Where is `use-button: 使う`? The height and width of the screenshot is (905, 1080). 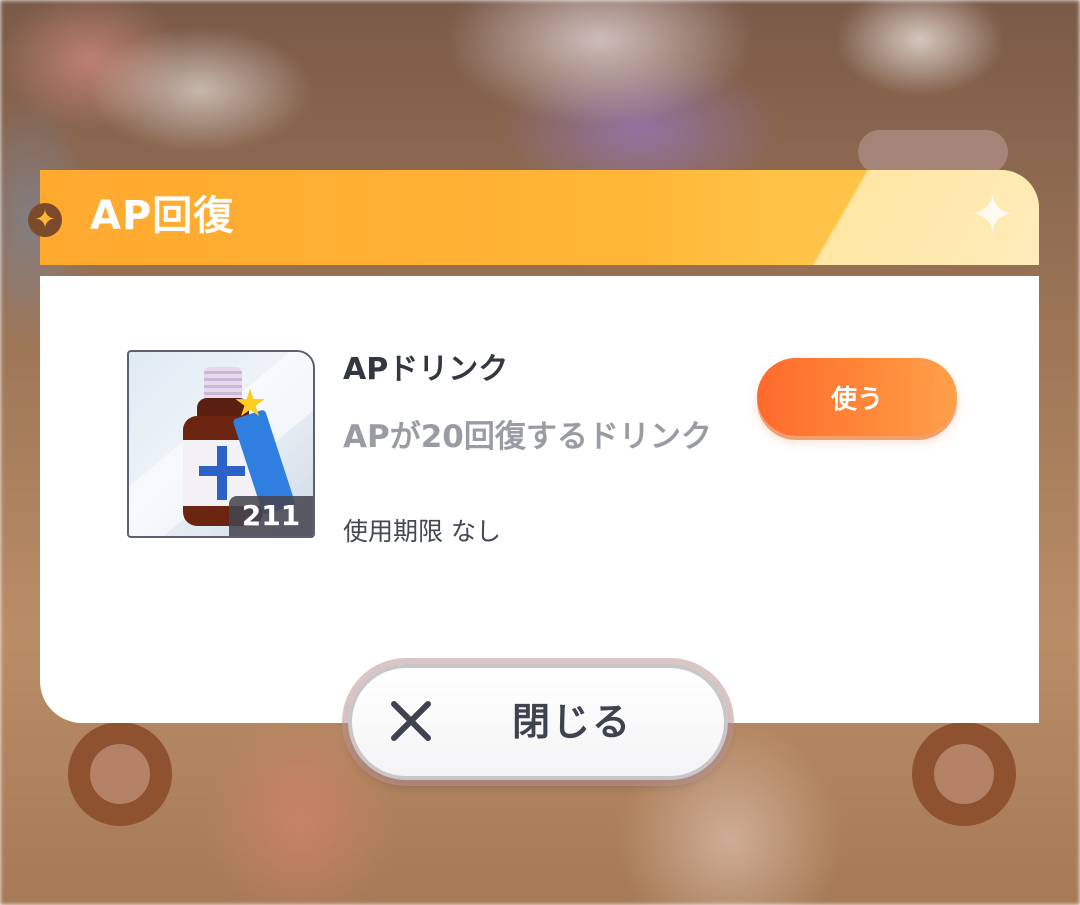 use-button: 使う is located at coordinates (857, 397).